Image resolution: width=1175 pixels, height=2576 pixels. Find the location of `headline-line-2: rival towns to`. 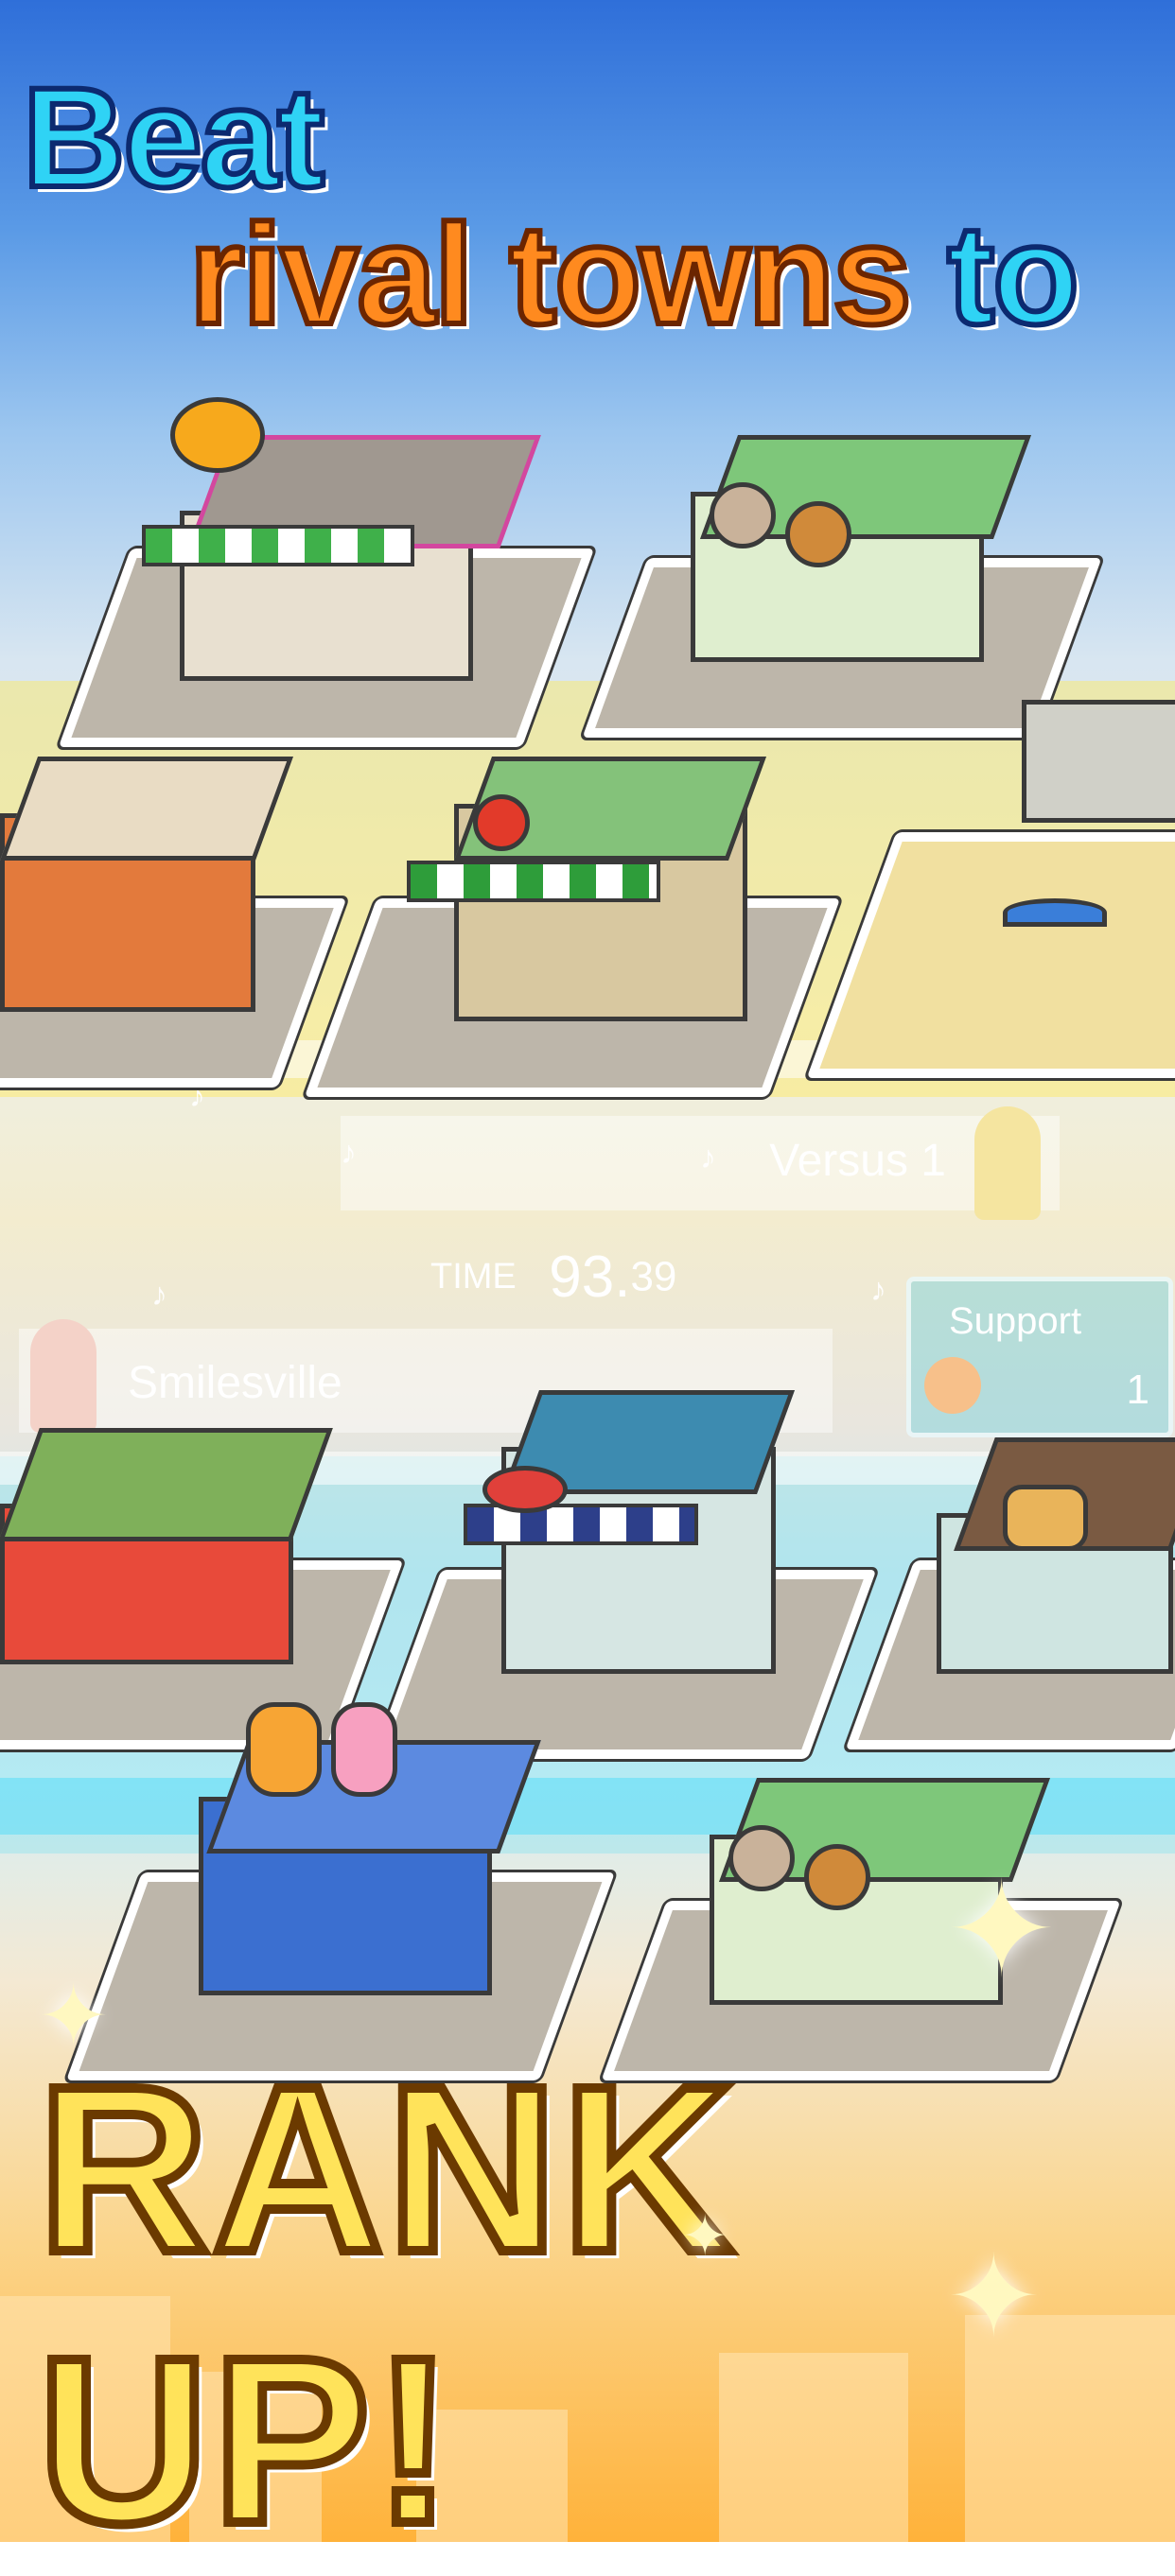

headline-line-2: rival towns to is located at coordinates (634, 274).